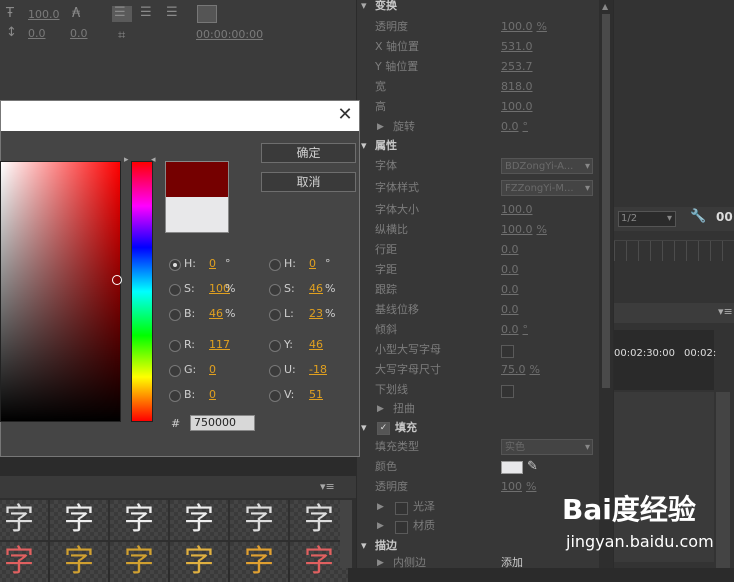  What do you see at coordinates (126, 160) in the screenshot?
I see `hue-slider-left-arrow-icon: ▸` at bounding box center [126, 160].